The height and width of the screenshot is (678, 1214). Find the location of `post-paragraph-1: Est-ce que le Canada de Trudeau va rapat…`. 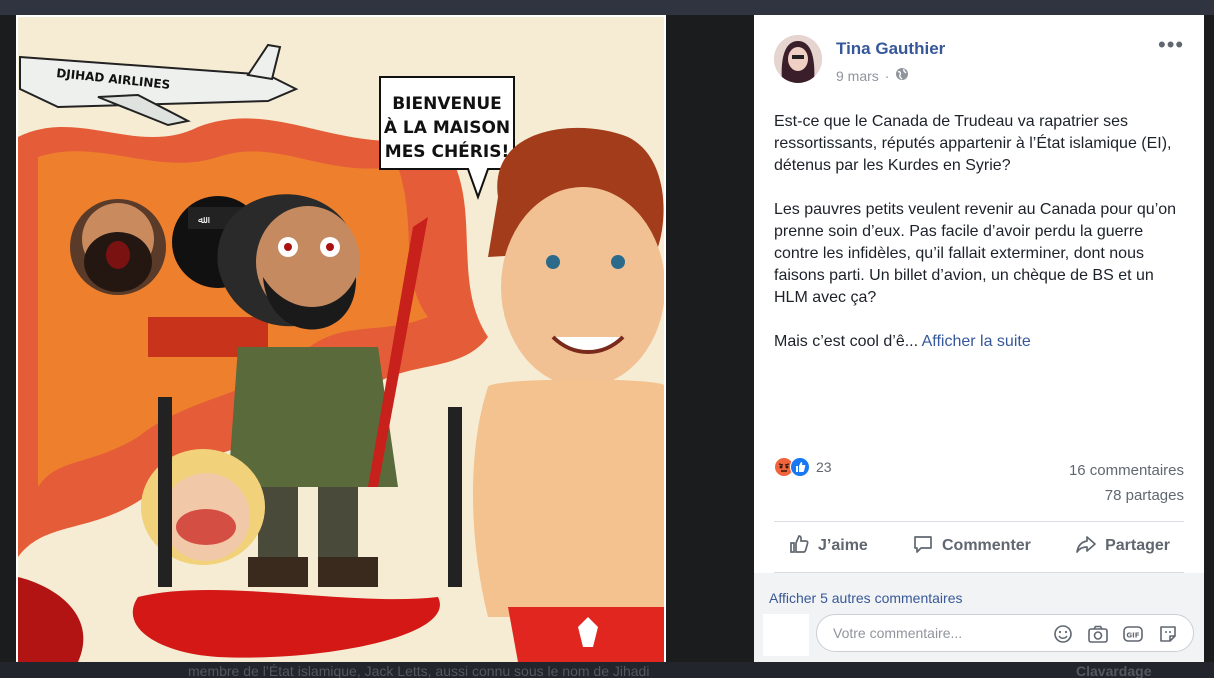

post-paragraph-1: Est-ce que le Canada de Trudeau va rapat… is located at coordinates (973, 143).